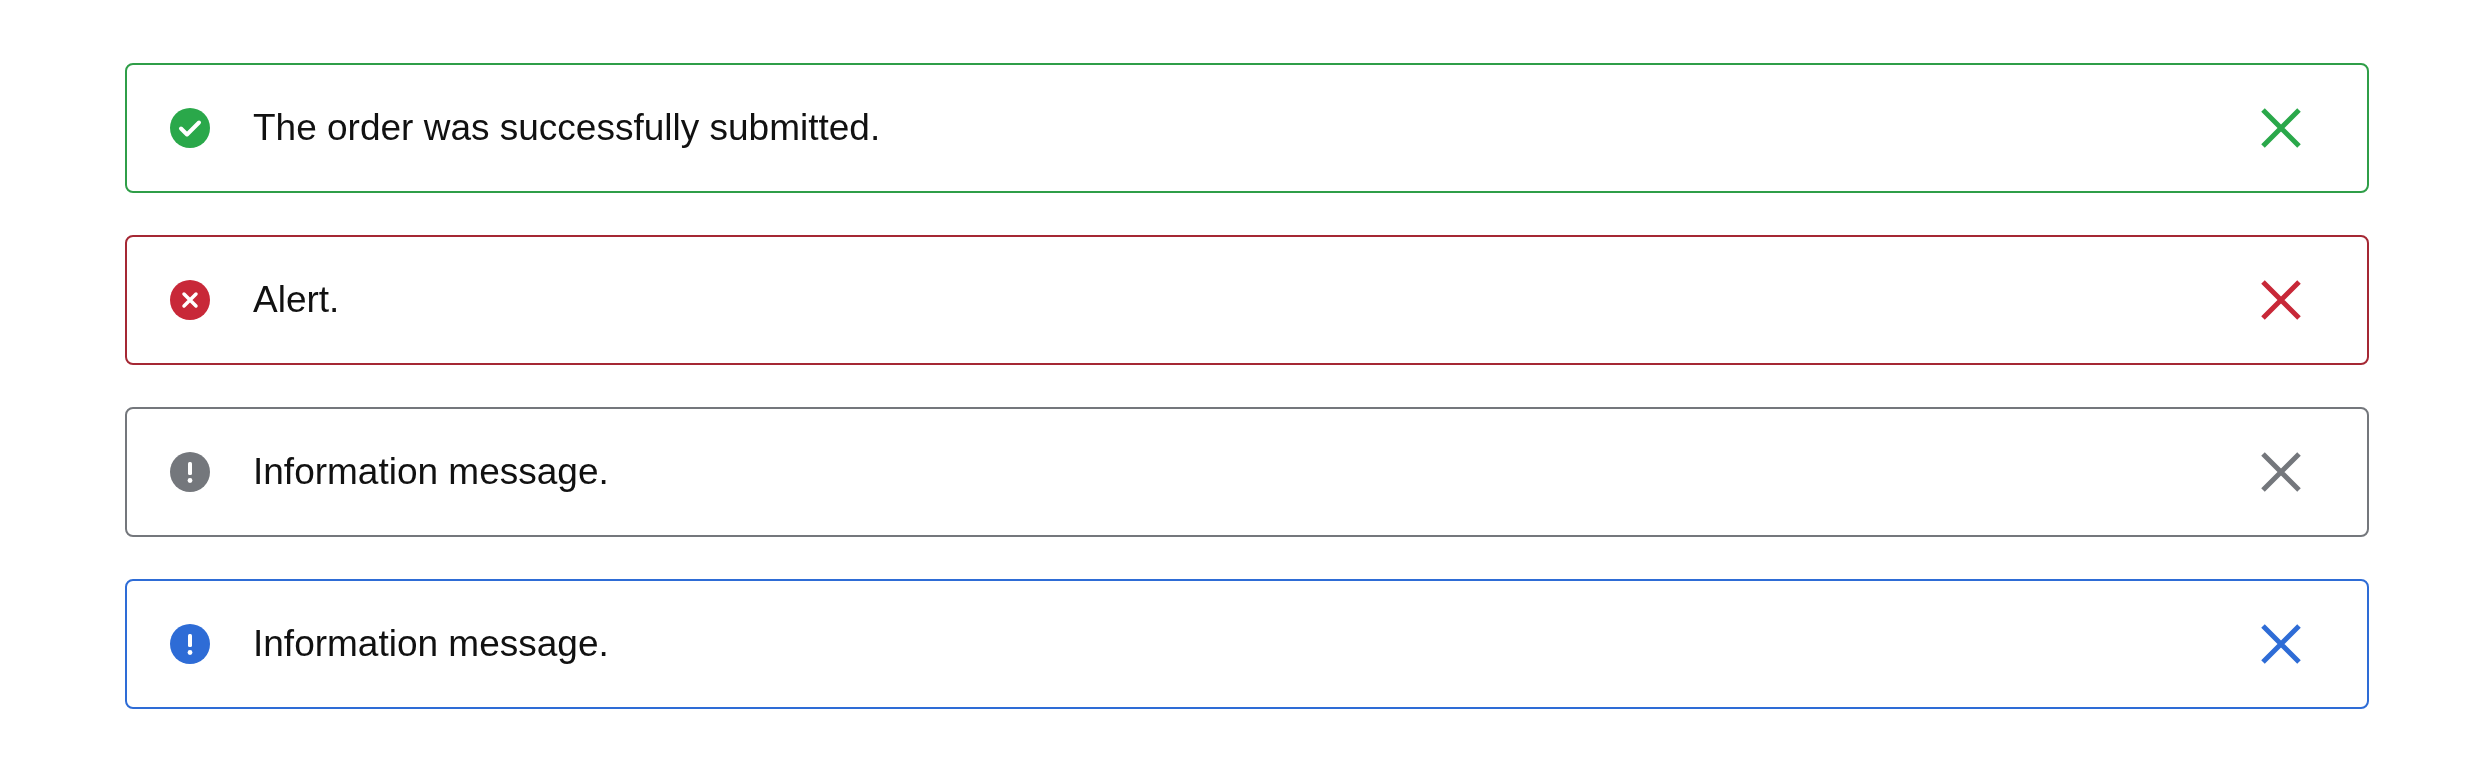 Image resolution: width=2476 pixels, height=773 pixels. What do you see at coordinates (190, 300) in the screenshot?
I see `error-circle-icon` at bounding box center [190, 300].